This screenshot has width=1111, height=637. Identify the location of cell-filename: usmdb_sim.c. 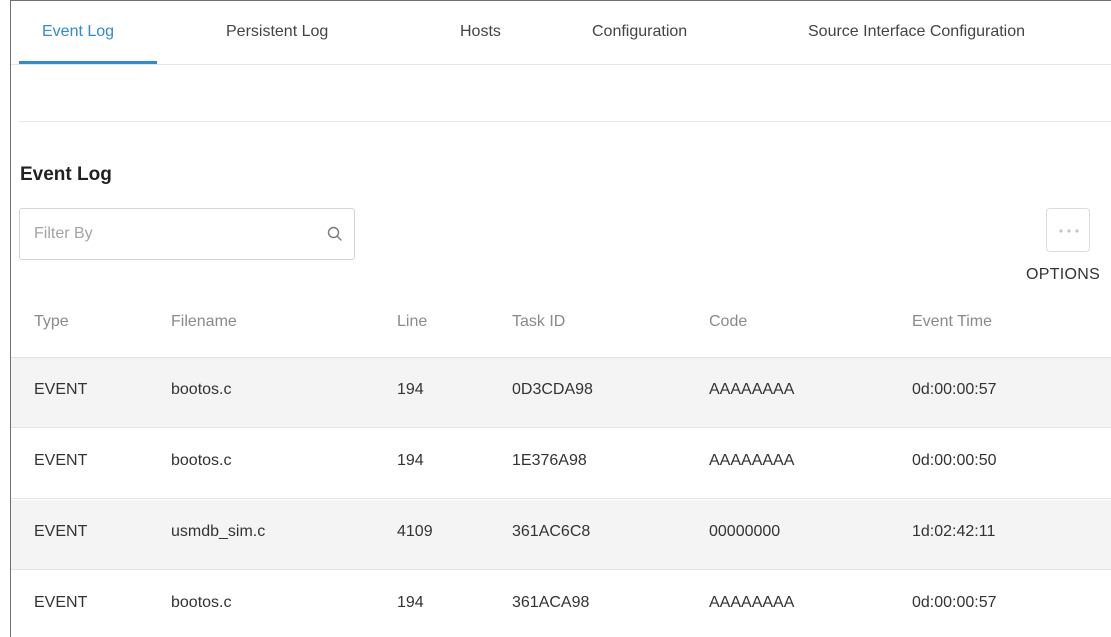
(218, 531).